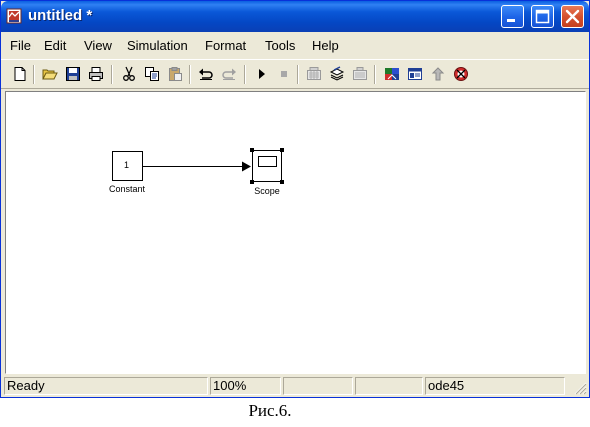 This screenshot has height=427, width=590. I want to click on cut-icon, so click(129, 73).